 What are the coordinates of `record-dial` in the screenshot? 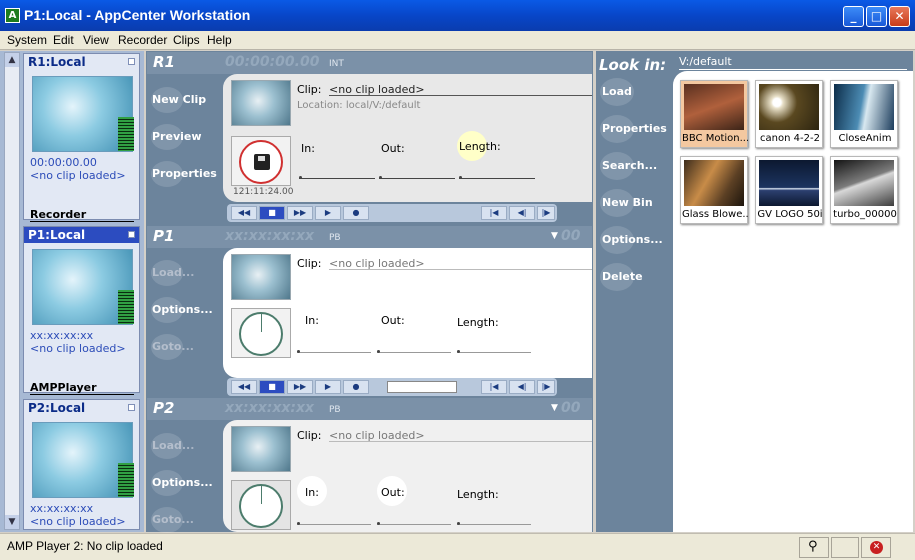 It's located at (261, 161).